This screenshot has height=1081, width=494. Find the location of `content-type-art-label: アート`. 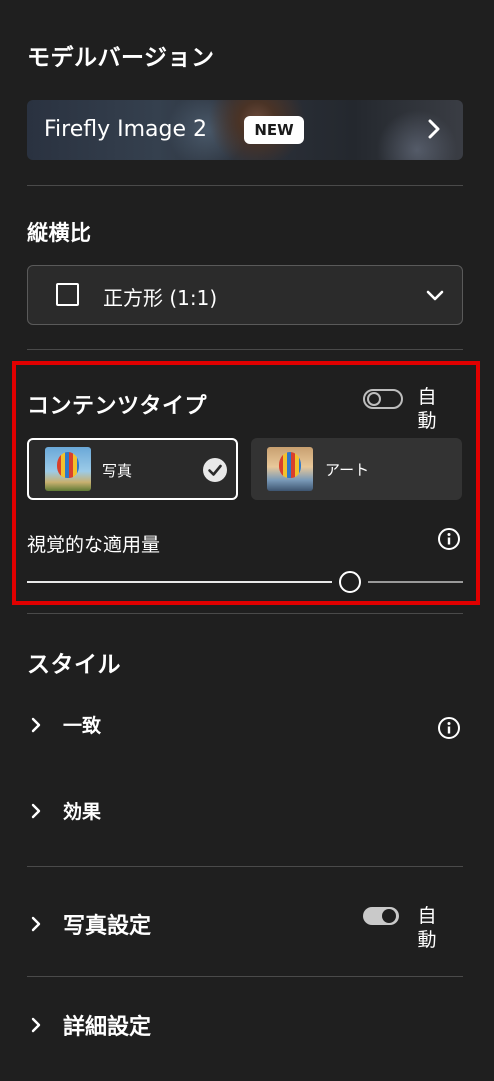

content-type-art-label: アート is located at coordinates (347, 470).